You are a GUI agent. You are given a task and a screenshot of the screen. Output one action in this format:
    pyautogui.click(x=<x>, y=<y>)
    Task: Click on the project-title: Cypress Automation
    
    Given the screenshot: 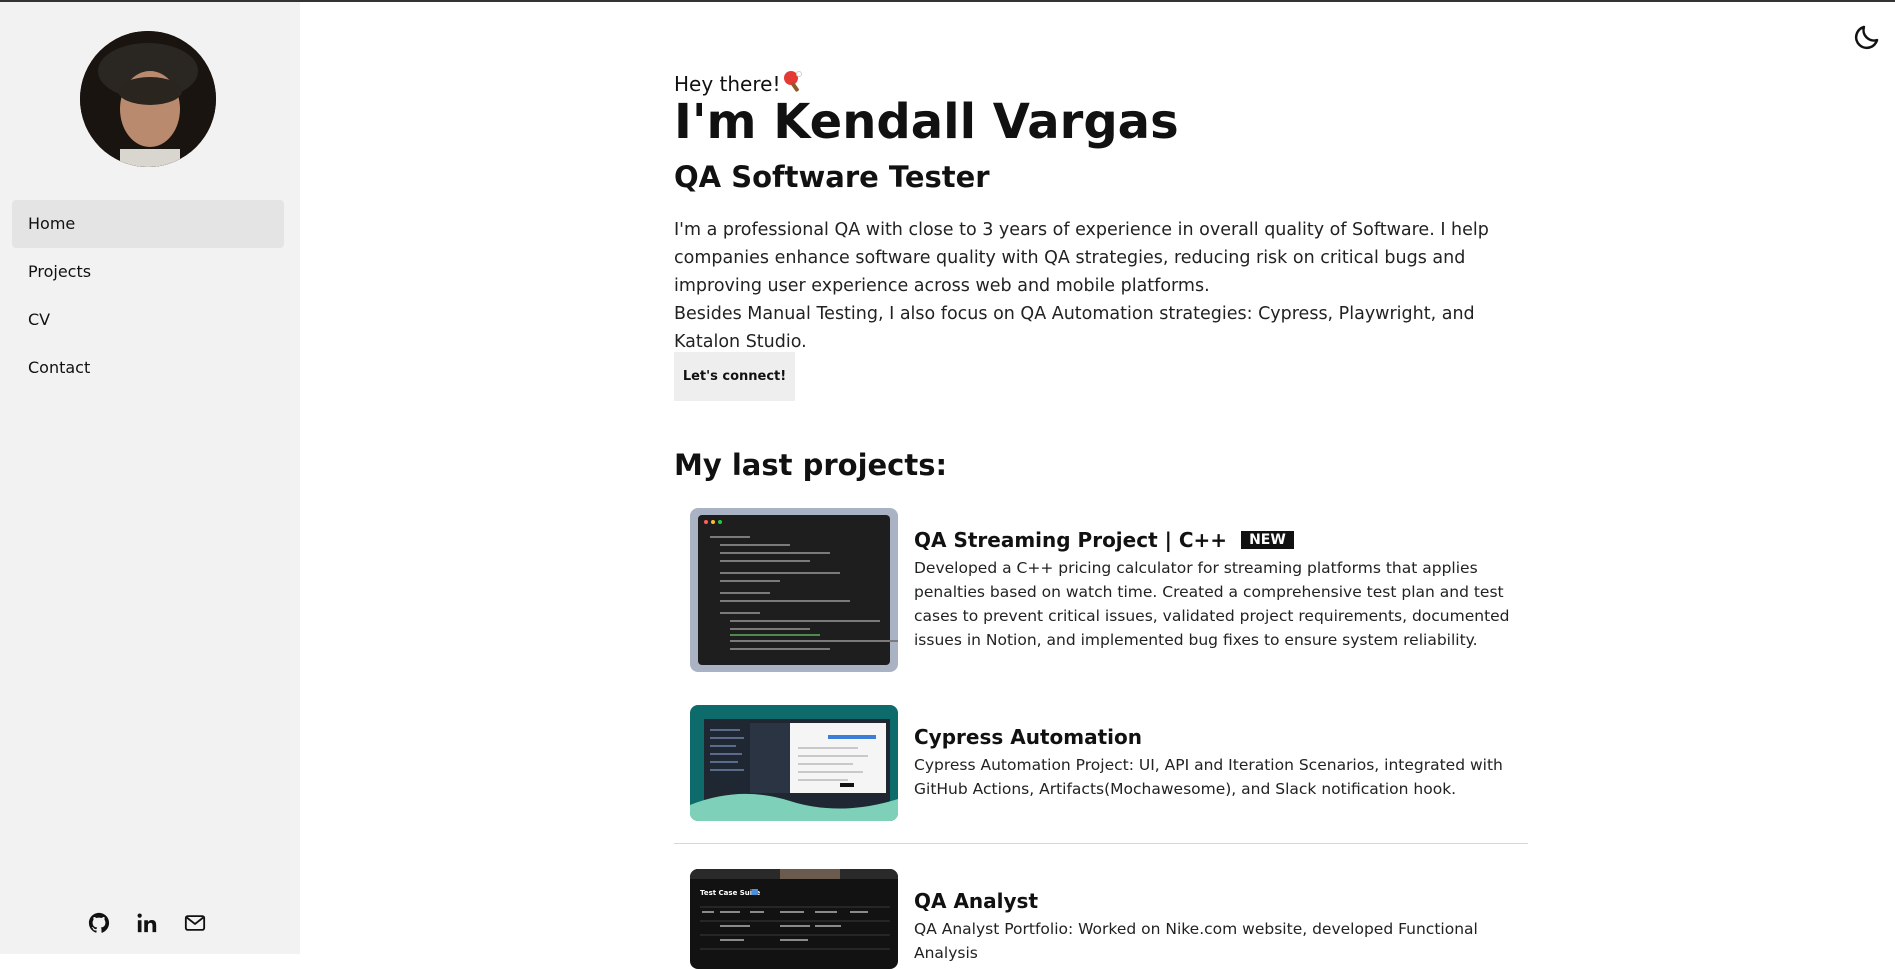 What is the action you would take?
    pyautogui.click(x=1222, y=737)
    